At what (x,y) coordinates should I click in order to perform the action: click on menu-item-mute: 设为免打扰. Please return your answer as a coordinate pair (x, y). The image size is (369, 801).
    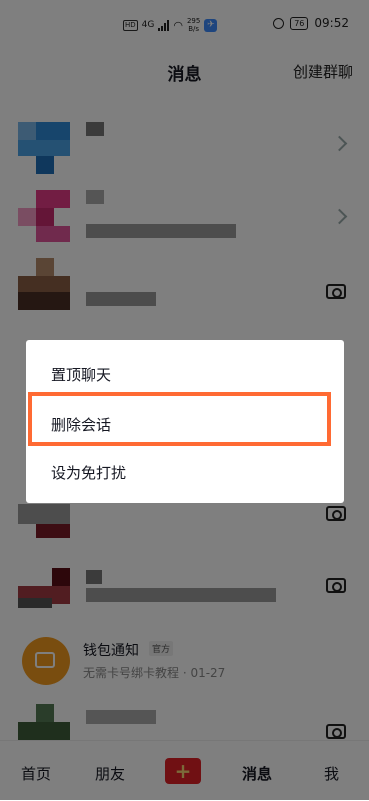
    Looking at the image, I should click on (185, 471).